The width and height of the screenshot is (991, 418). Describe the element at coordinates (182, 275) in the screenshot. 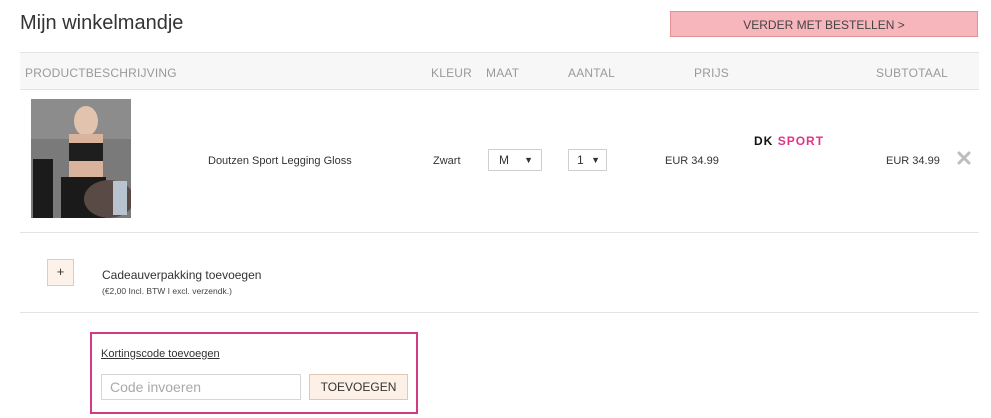

I see `gift-wrap-title: Cadeauverpakking toevoegen` at that location.